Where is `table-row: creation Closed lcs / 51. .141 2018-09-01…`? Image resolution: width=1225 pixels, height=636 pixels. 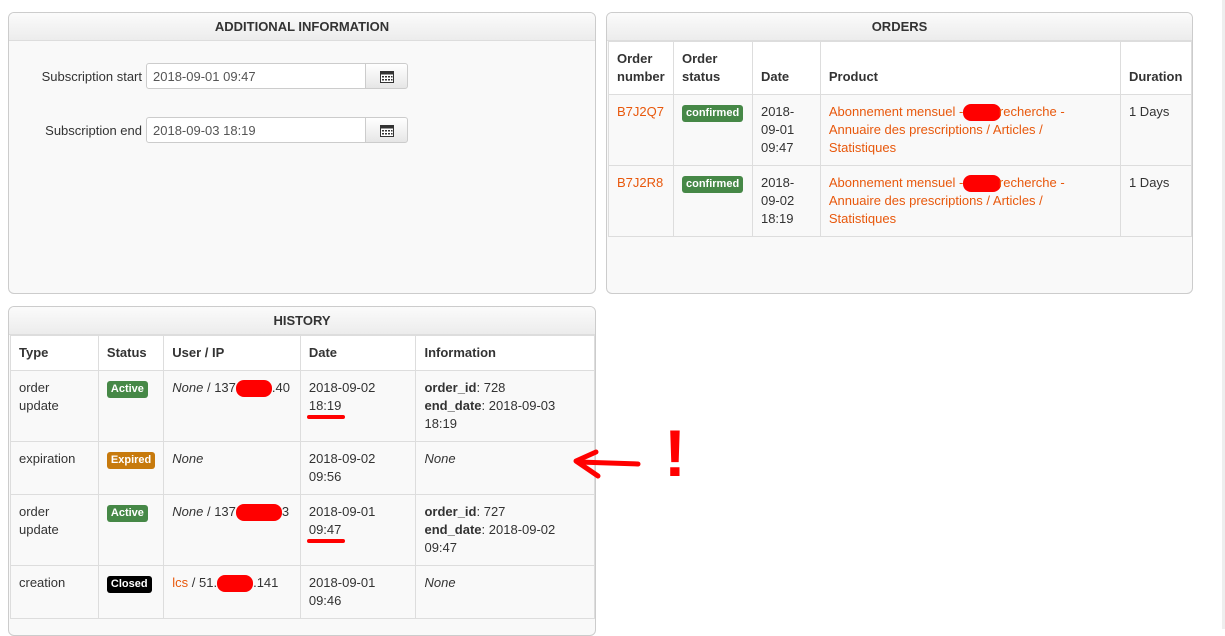 table-row: creation Closed lcs / 51. .141 2018-09-01… is located at coordinates (302, 592).